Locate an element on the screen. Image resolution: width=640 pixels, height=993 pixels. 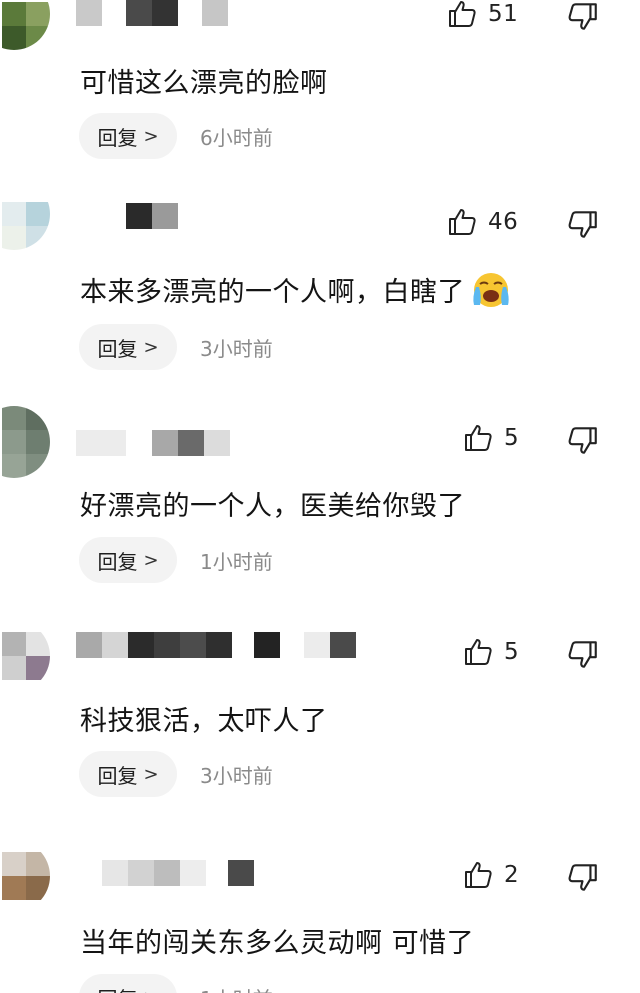
like-count: 2 is located at coordinates (512, 875).